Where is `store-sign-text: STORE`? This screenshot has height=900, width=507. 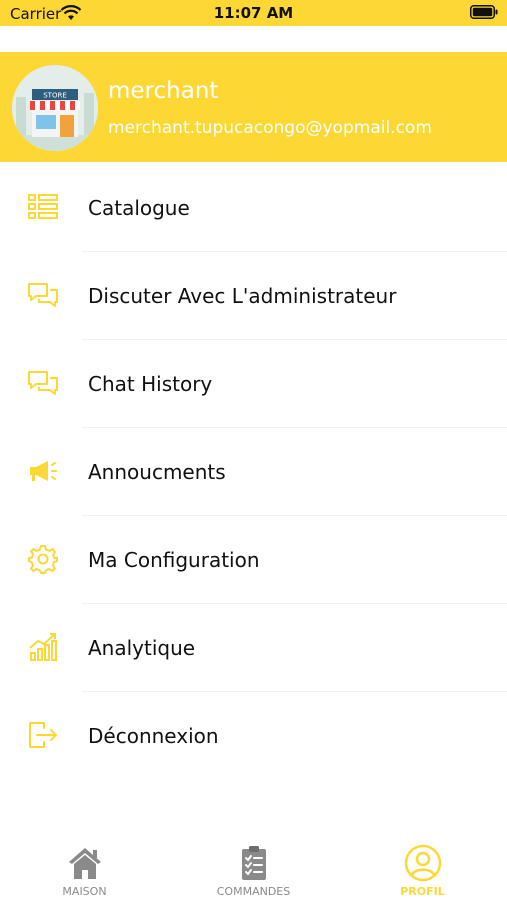
store-sign-text: STORE is located at coordinates (55, 96).